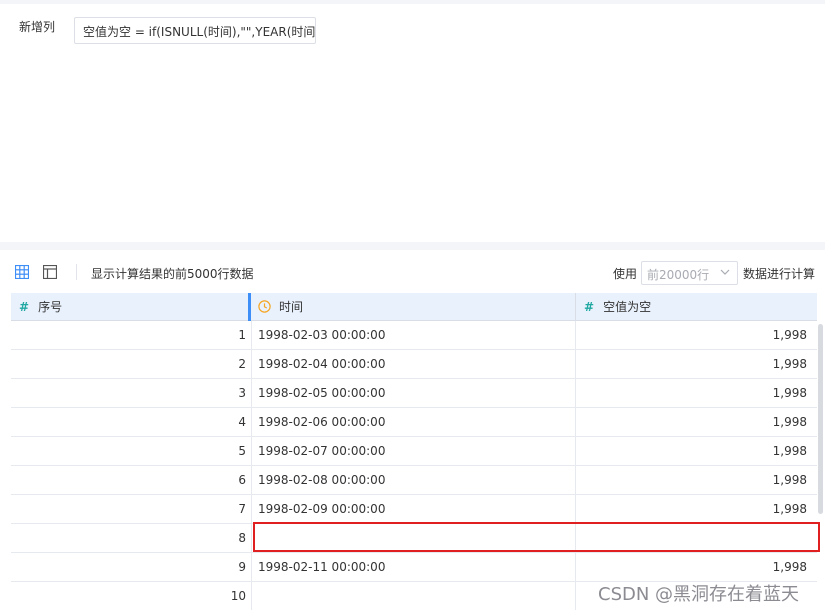  Describe the element at coordinates (322, 335) in the screenshot. I see `time-cell: 1998-02-03 00:00:00` at that location.